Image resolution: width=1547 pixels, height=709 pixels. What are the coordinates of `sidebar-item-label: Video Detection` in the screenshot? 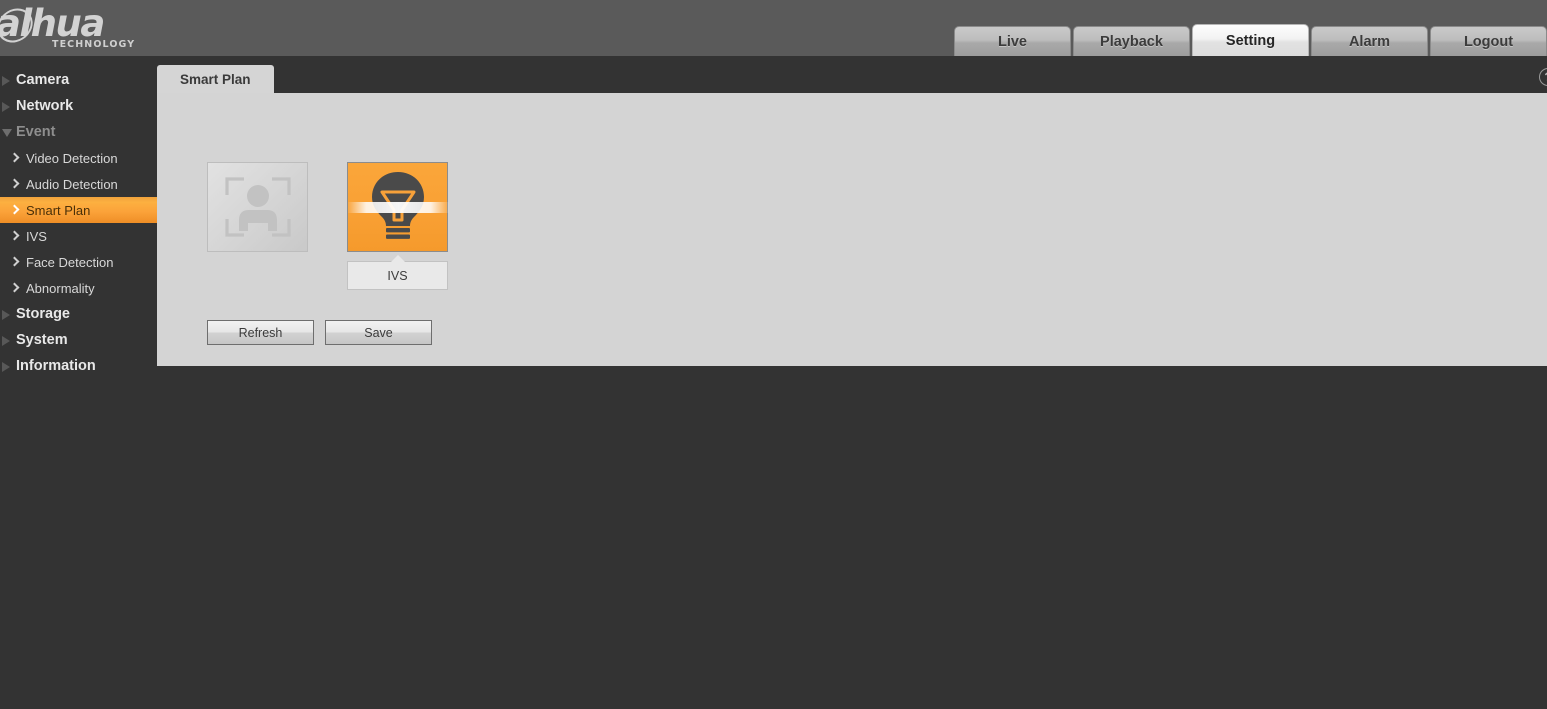 It's located at (72, 158).